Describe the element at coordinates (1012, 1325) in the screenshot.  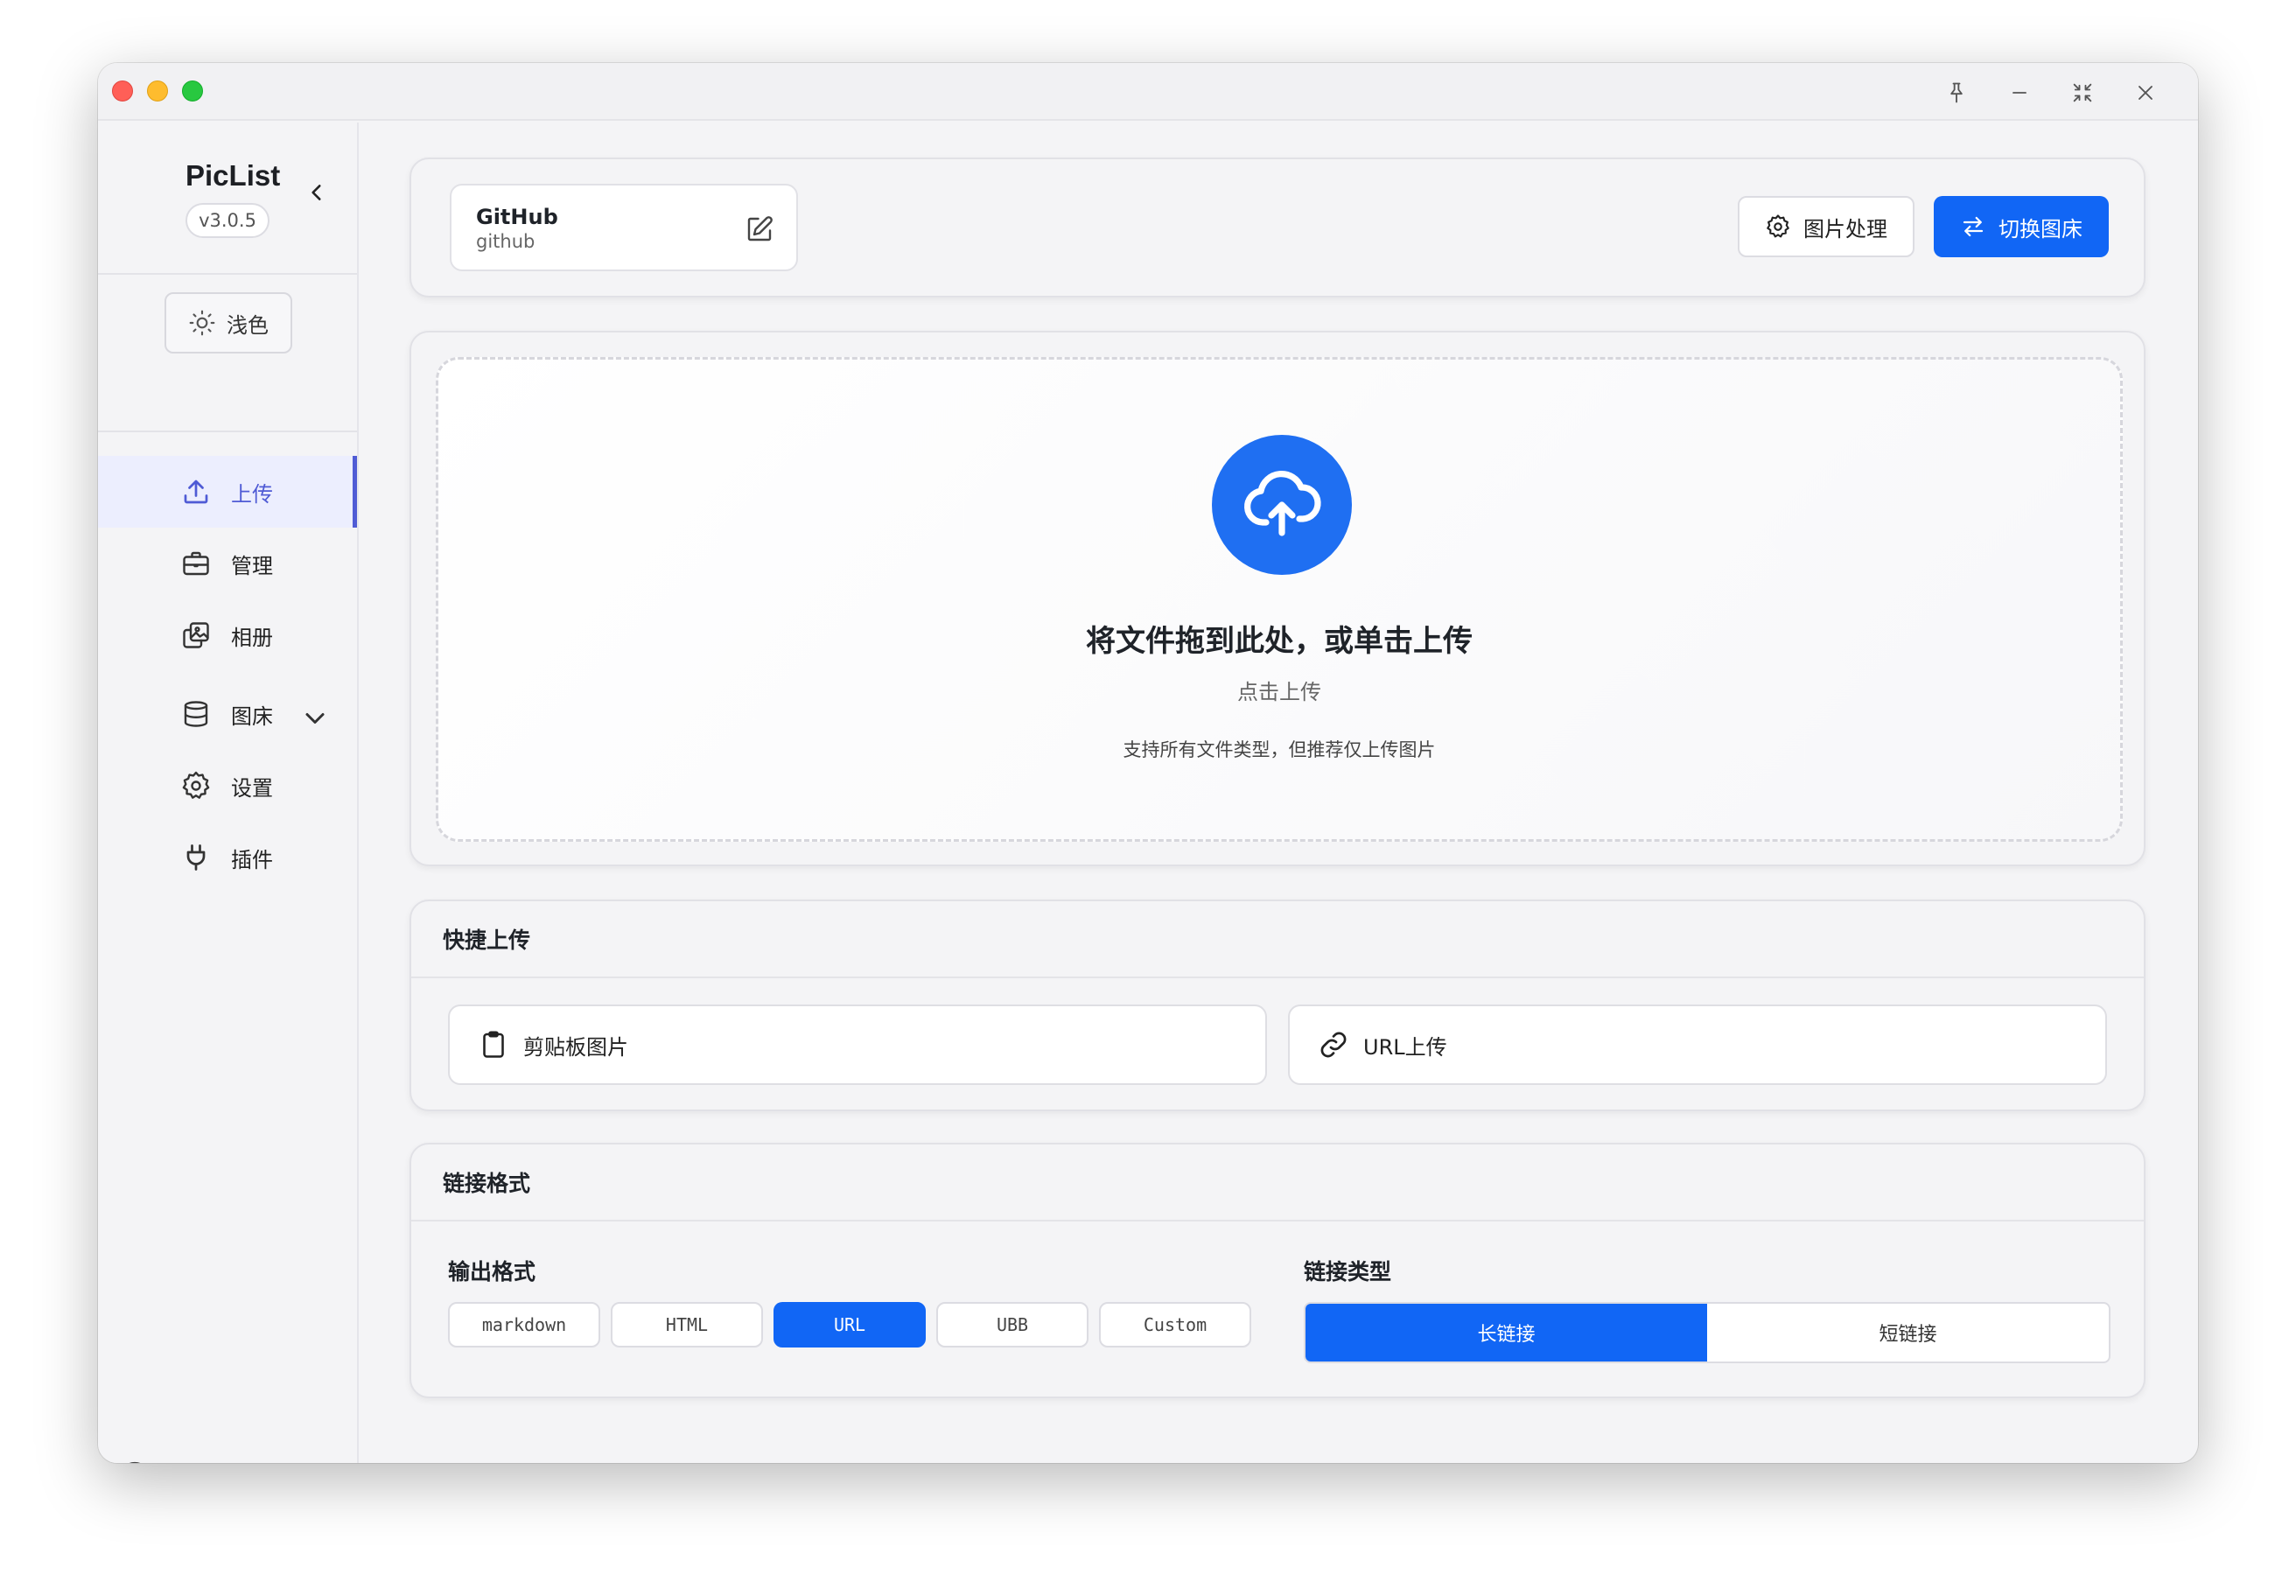
I see `format-ubb-button: UBB` at that location.